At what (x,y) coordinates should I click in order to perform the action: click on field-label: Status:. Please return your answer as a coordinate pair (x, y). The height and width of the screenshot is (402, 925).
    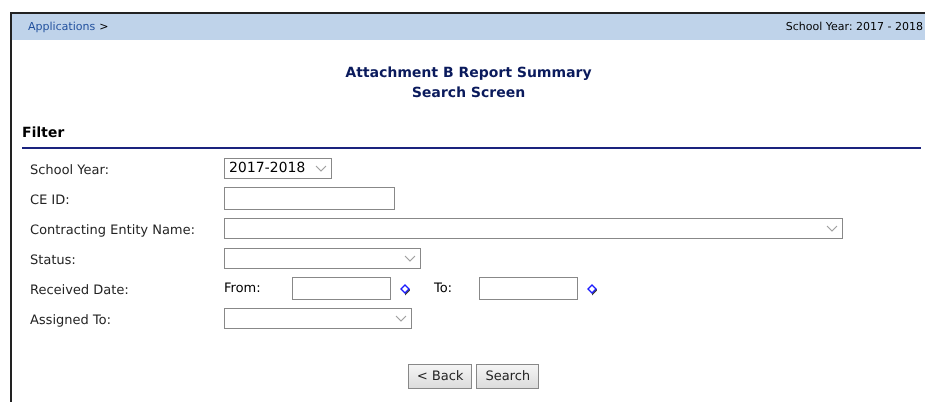
    Looking at the image, I should click on (53, 261).